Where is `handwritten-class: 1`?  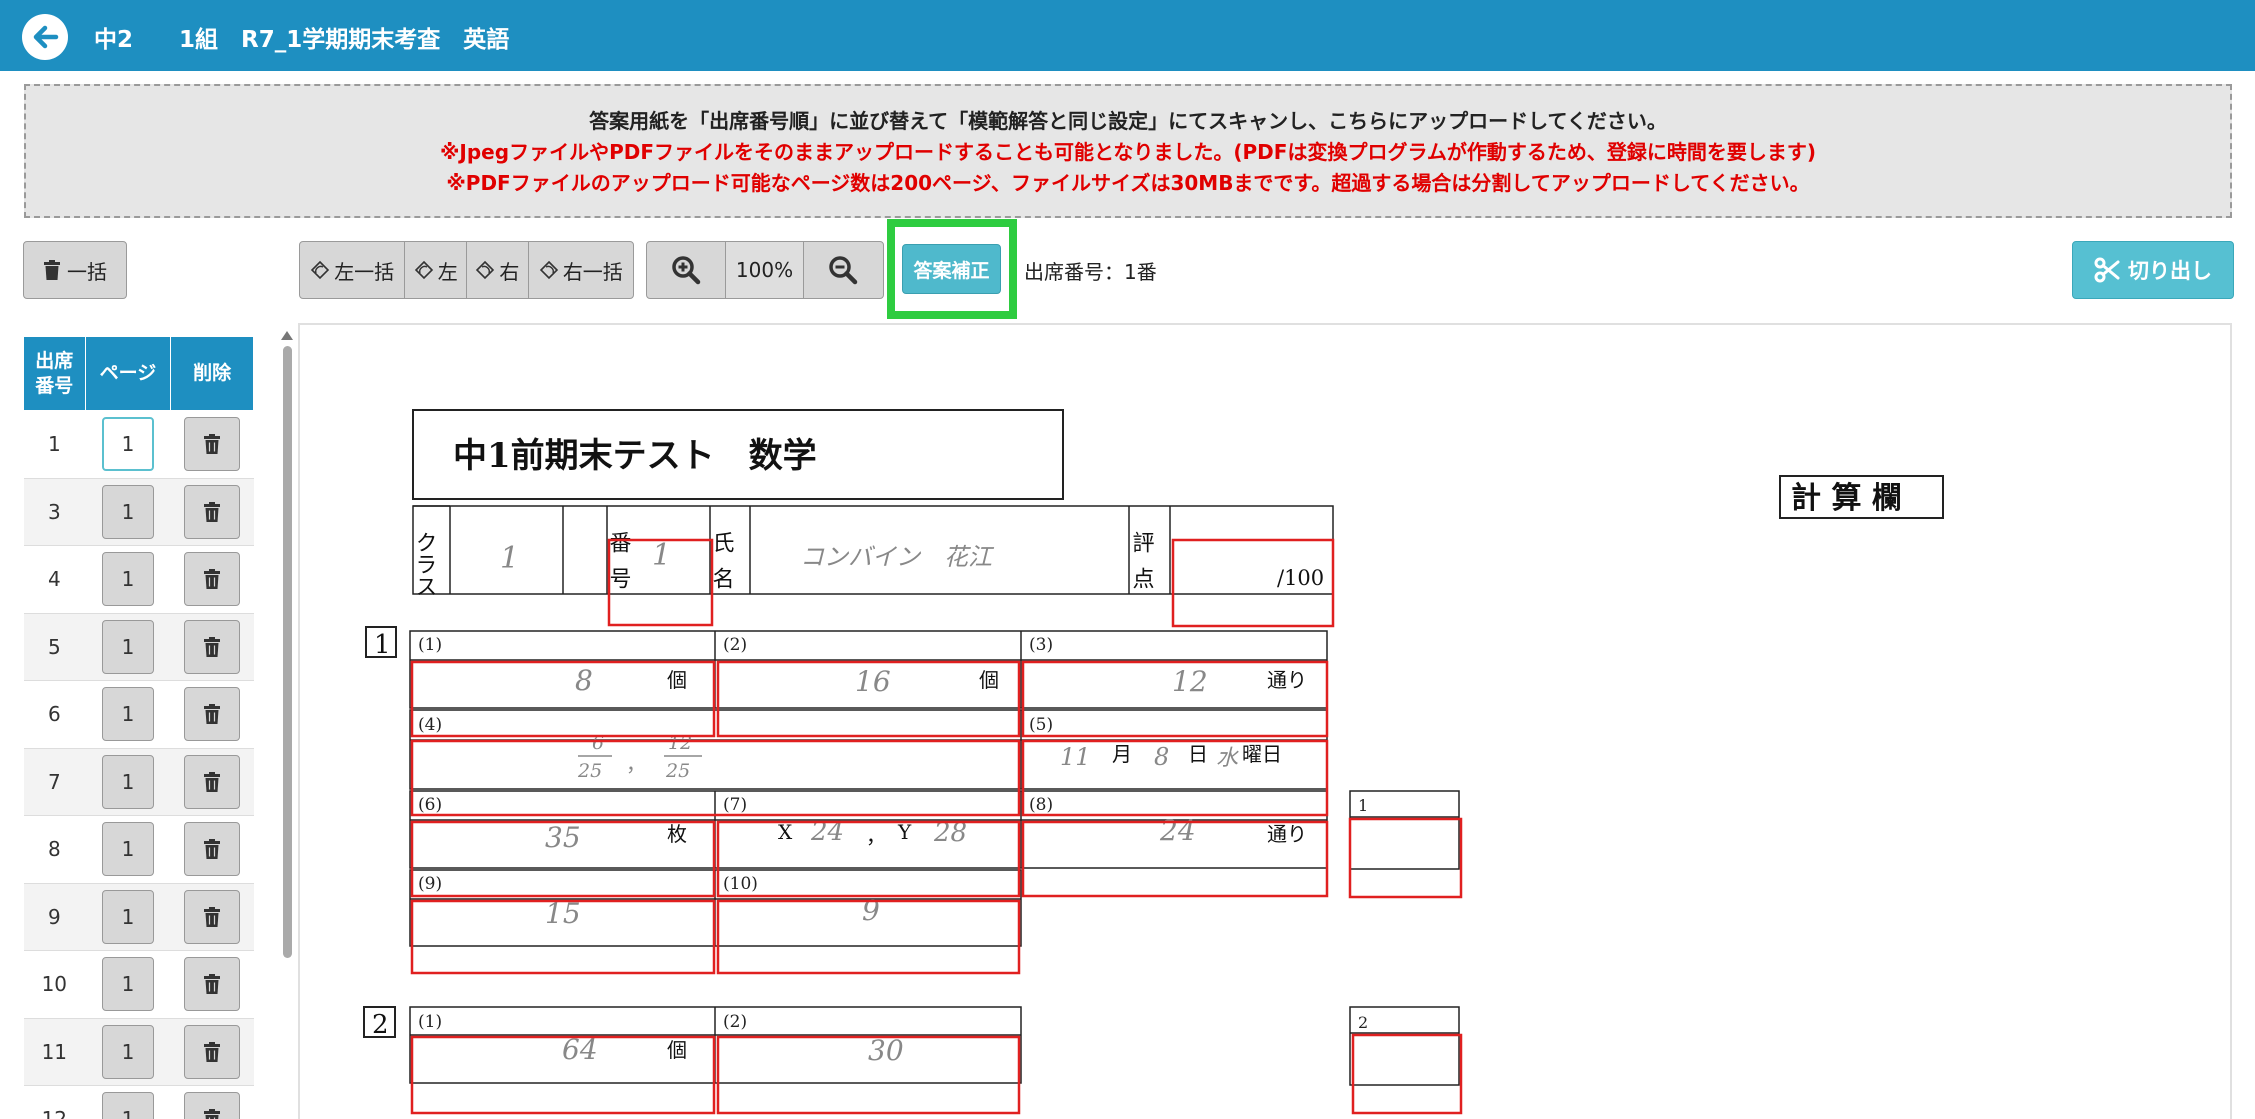
handwritten-class: 1 is located at coordinates (509, 558).